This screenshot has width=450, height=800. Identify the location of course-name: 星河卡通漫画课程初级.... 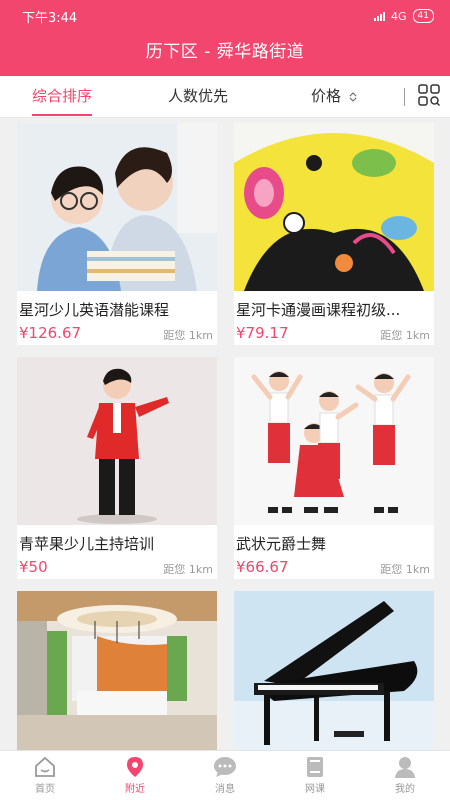
(318, 310).